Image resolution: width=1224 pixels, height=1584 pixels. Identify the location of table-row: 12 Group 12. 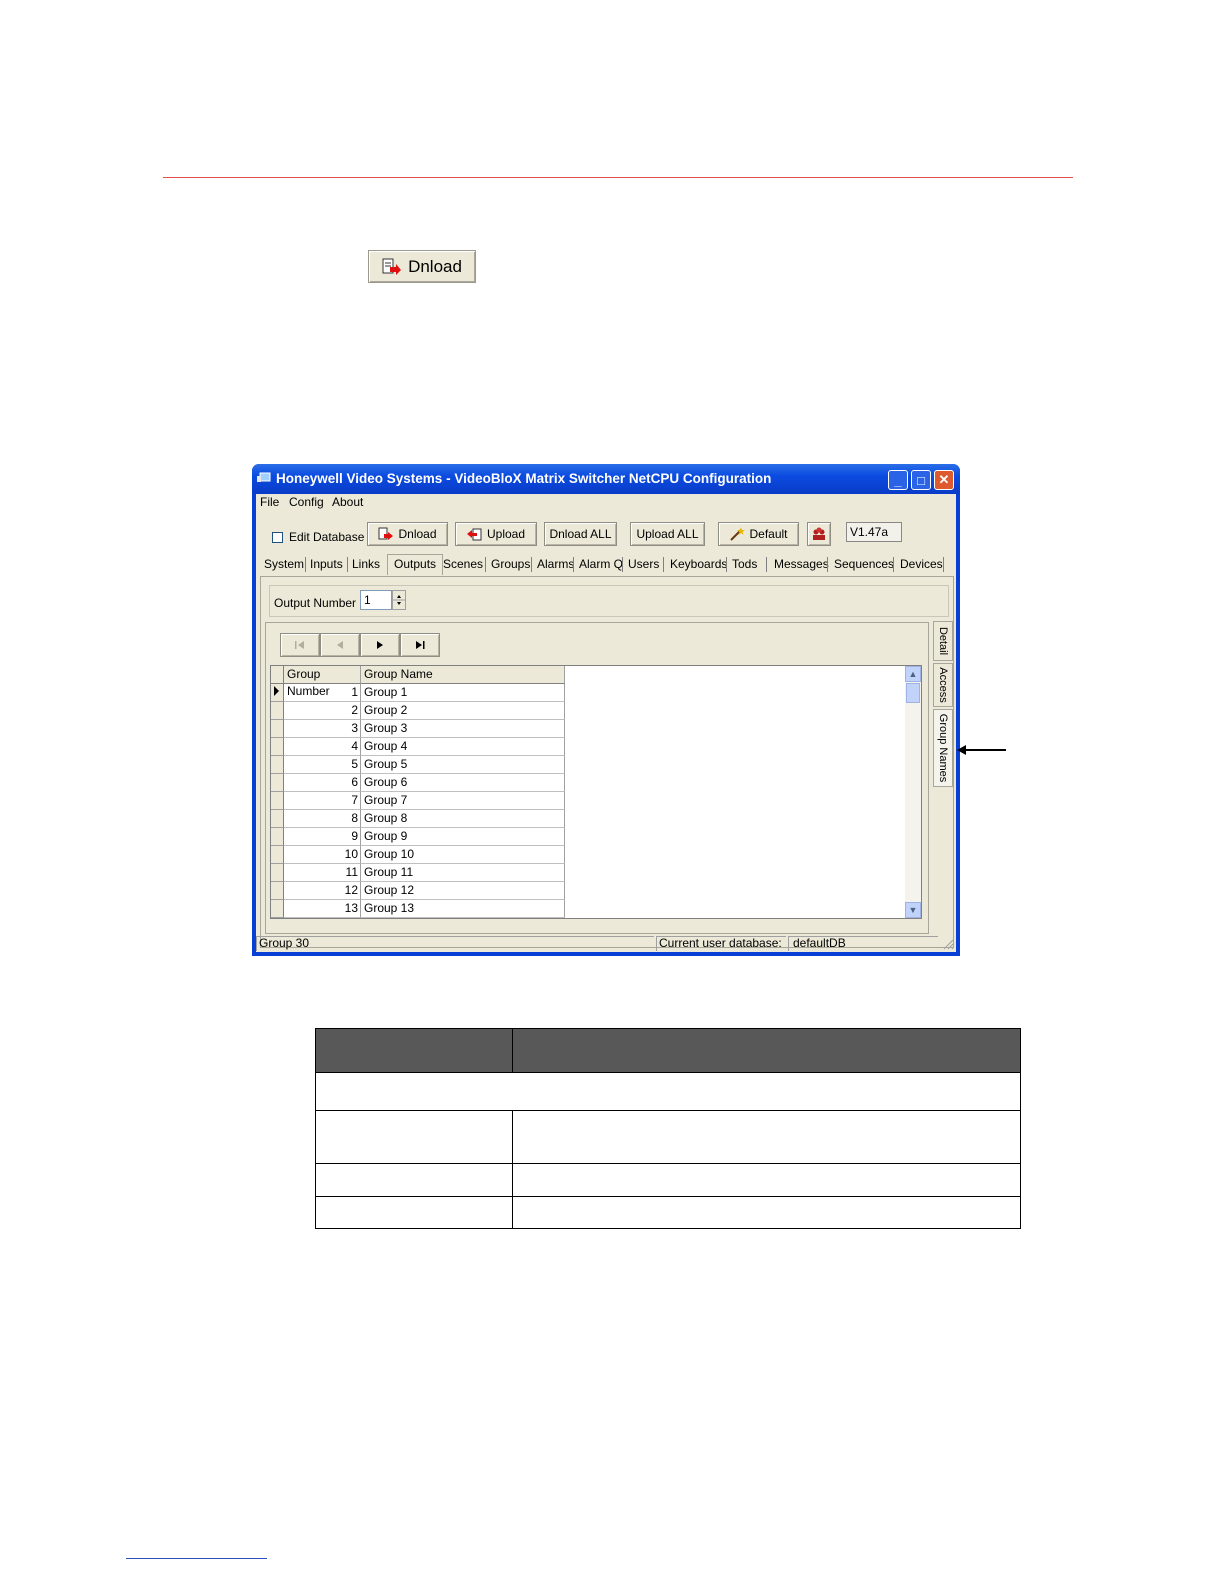
(418, 891).